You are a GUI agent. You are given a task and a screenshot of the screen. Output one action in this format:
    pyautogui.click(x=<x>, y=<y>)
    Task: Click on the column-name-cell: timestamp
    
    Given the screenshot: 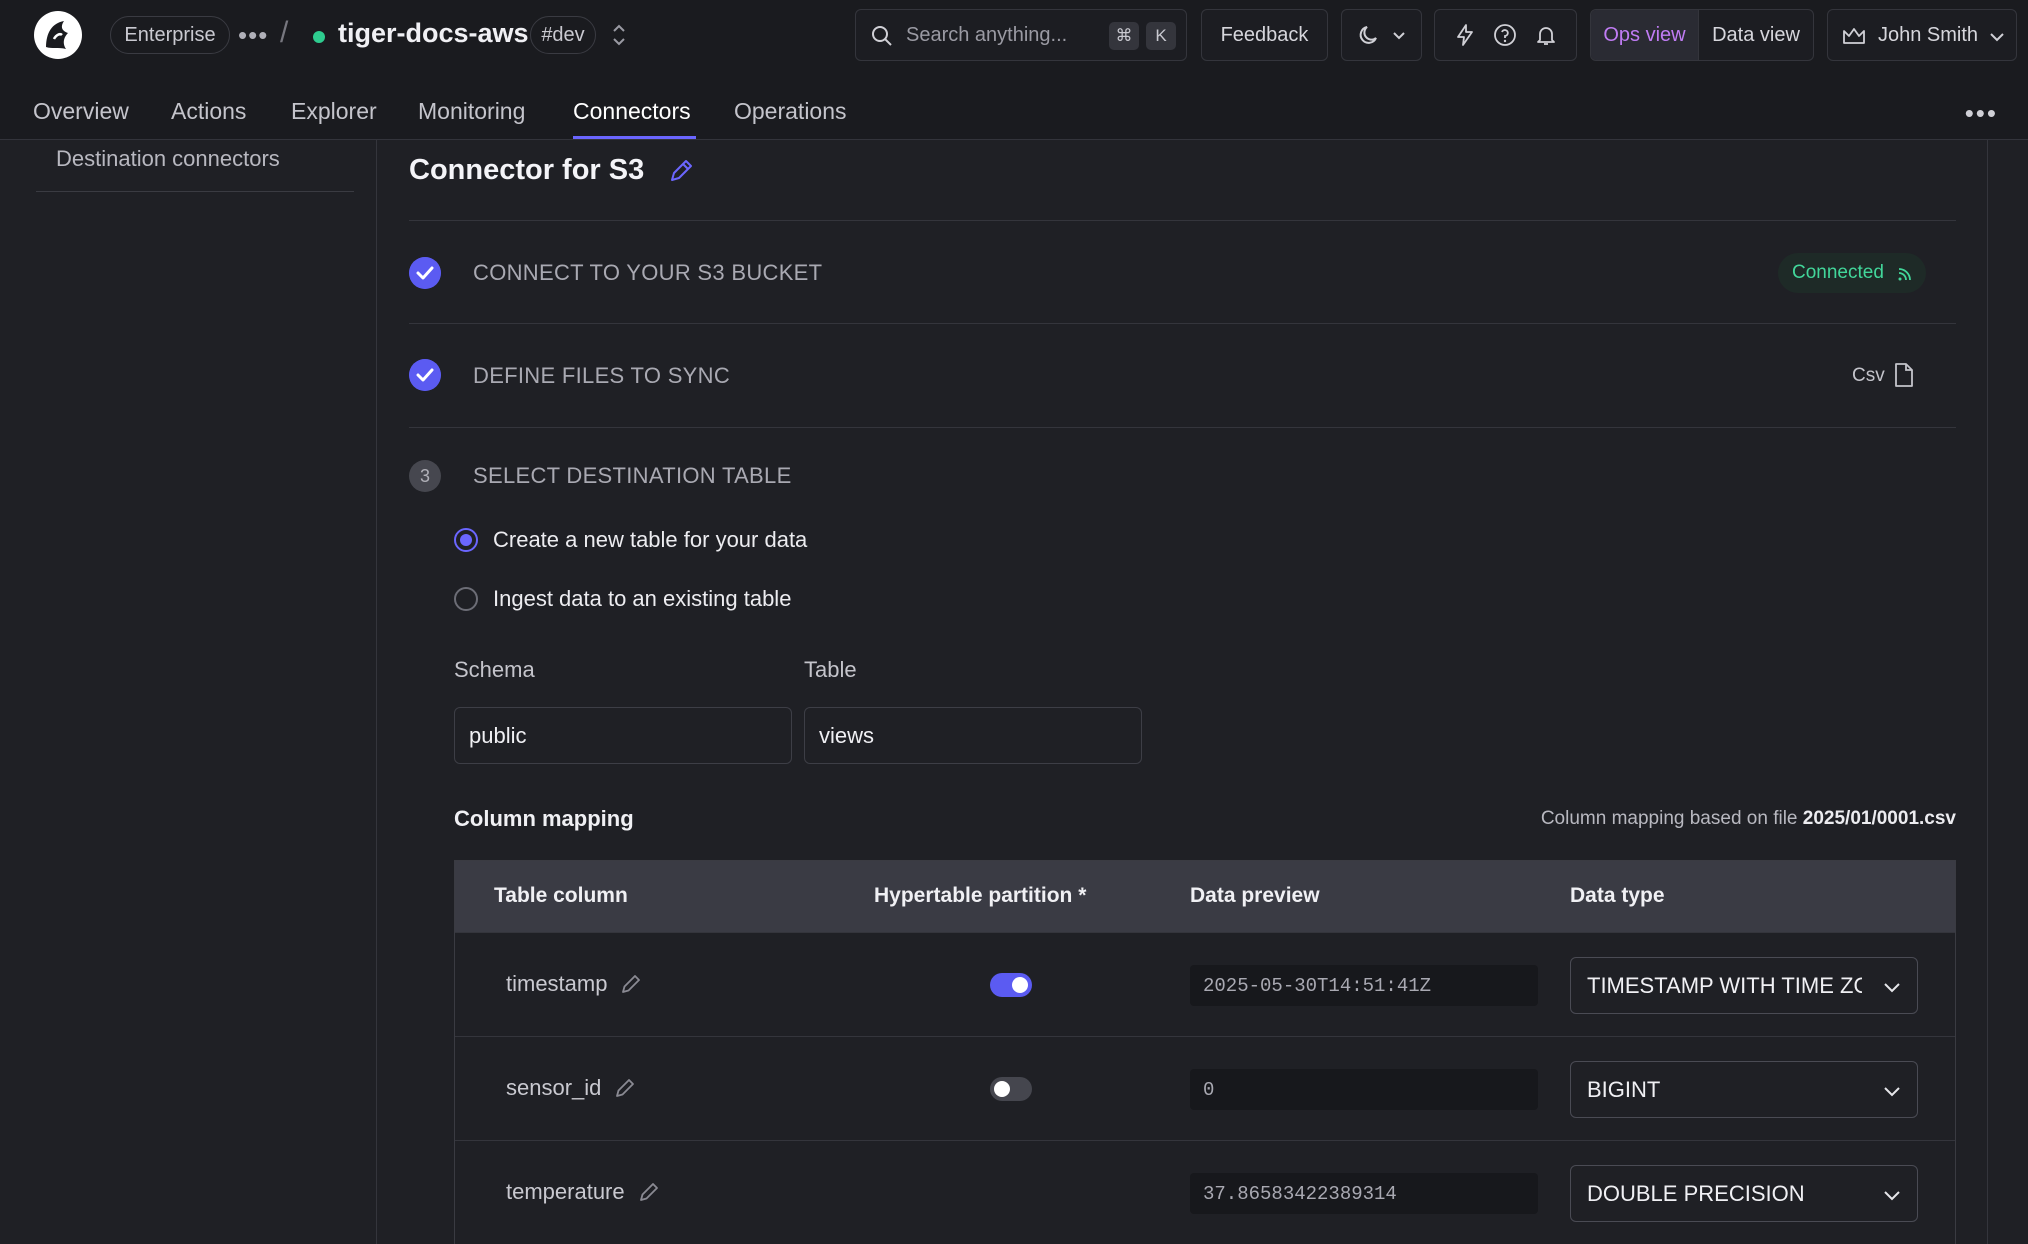 What is the action you would take?
    pyautogui.click(x=574, y=984)
    